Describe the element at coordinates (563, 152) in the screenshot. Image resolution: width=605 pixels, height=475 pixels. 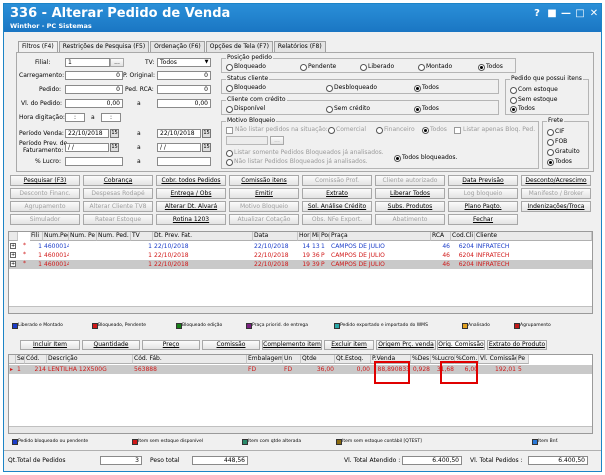
I see `frete-gratuito-radio: Gratuito` at that location.